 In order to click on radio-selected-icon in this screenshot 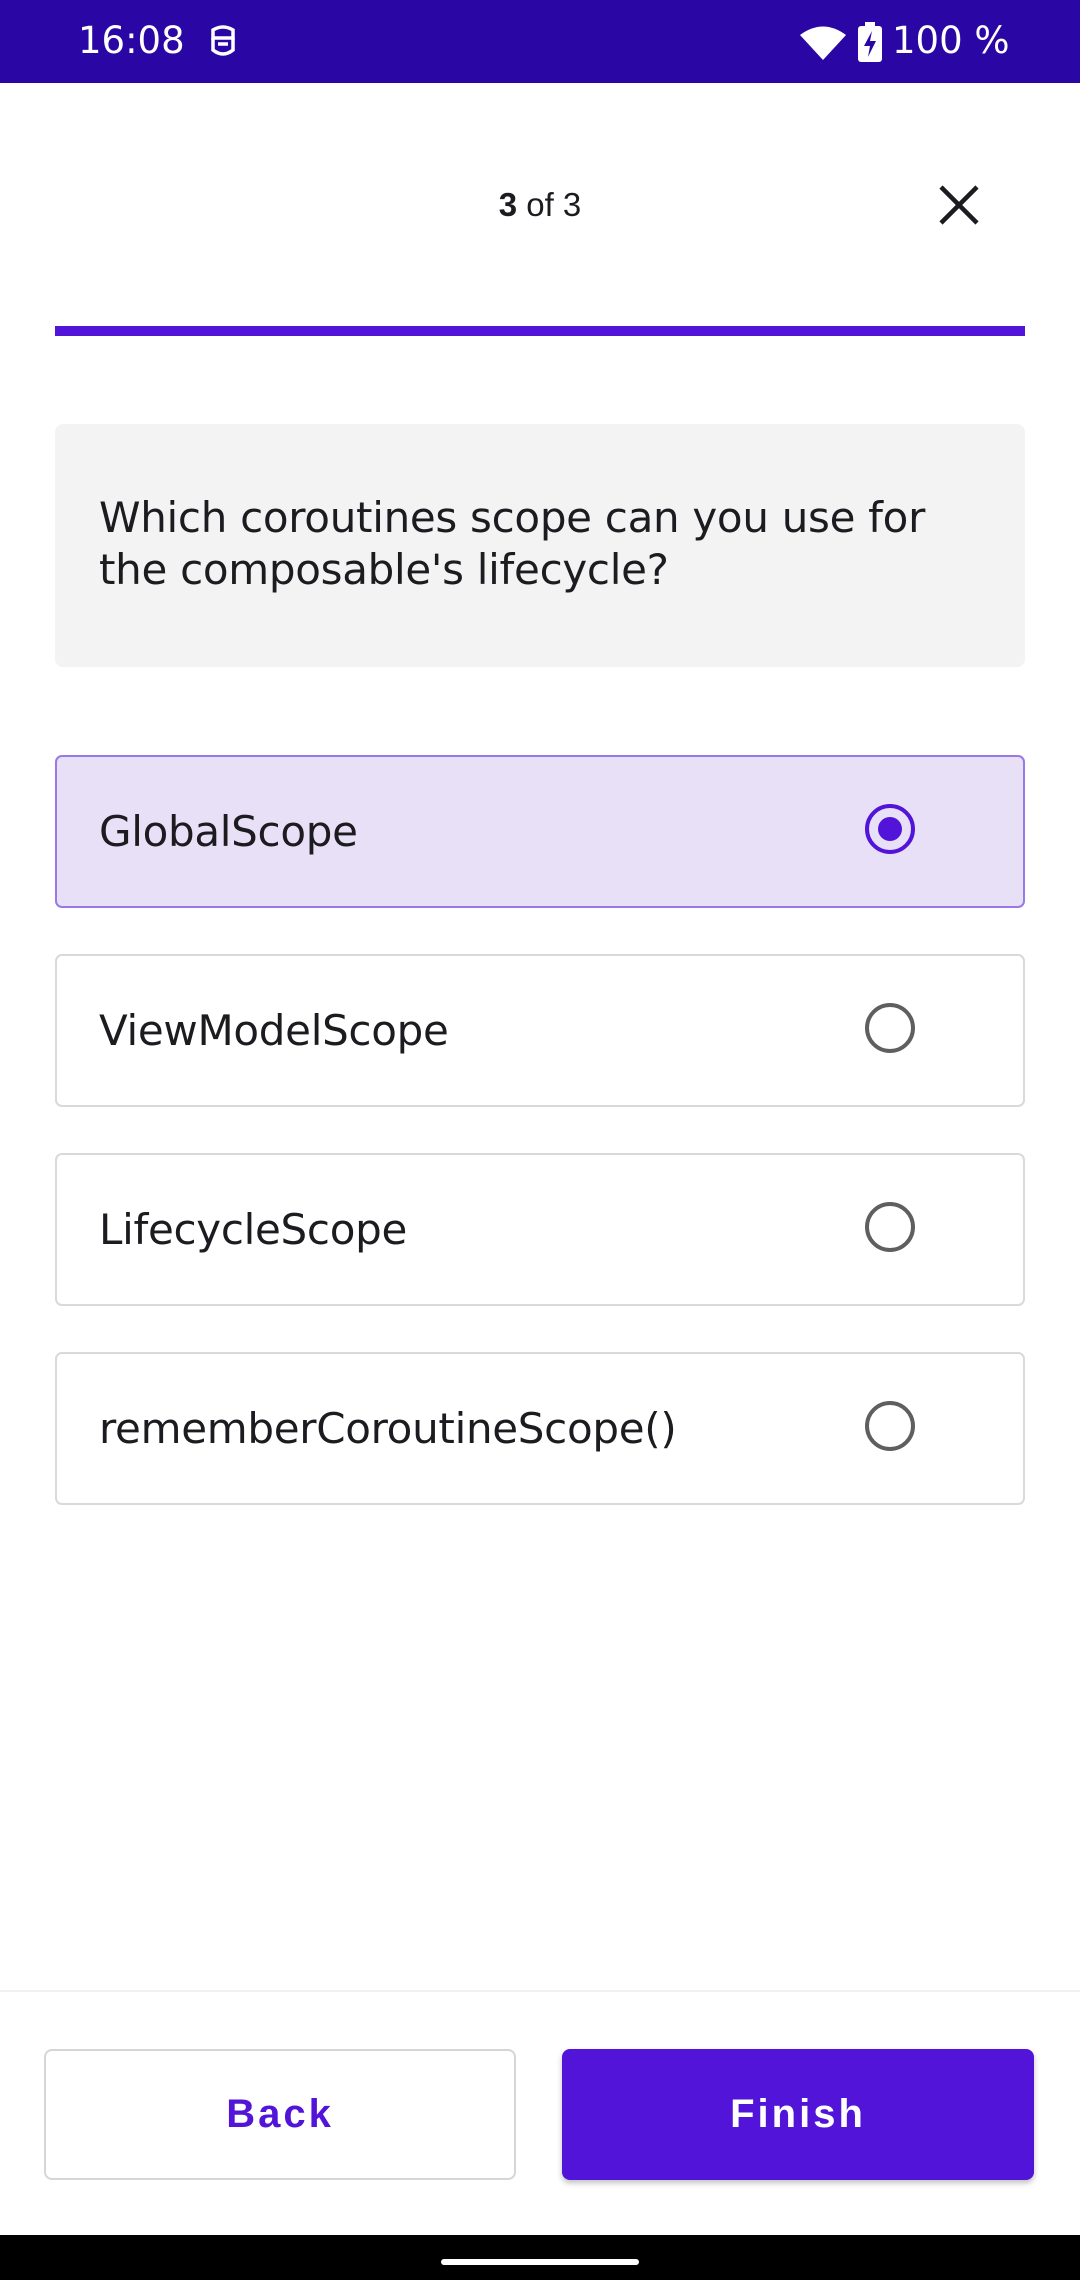, I will do `click(890, 829)`.